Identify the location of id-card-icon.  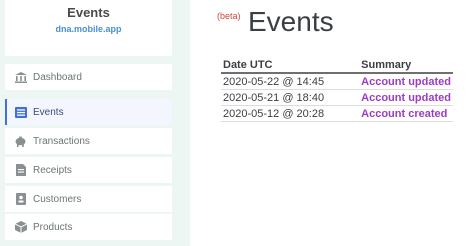
(20, 199).